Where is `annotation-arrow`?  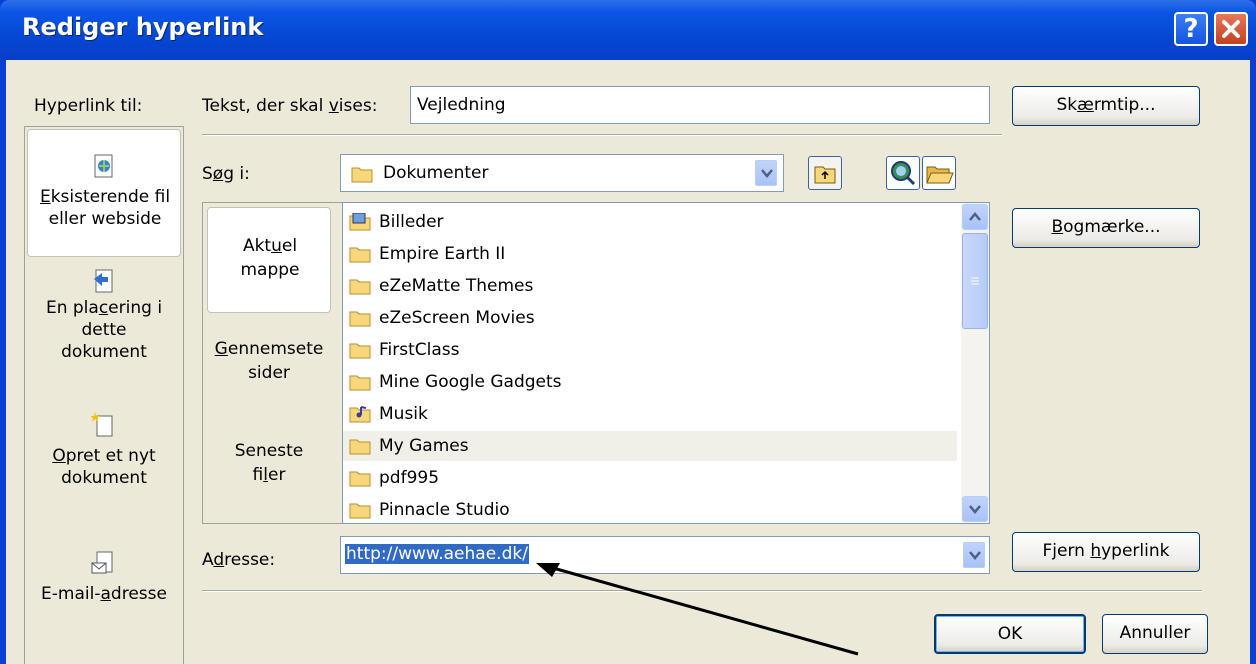
annotation-arrow is located at coordinates (697, 609).